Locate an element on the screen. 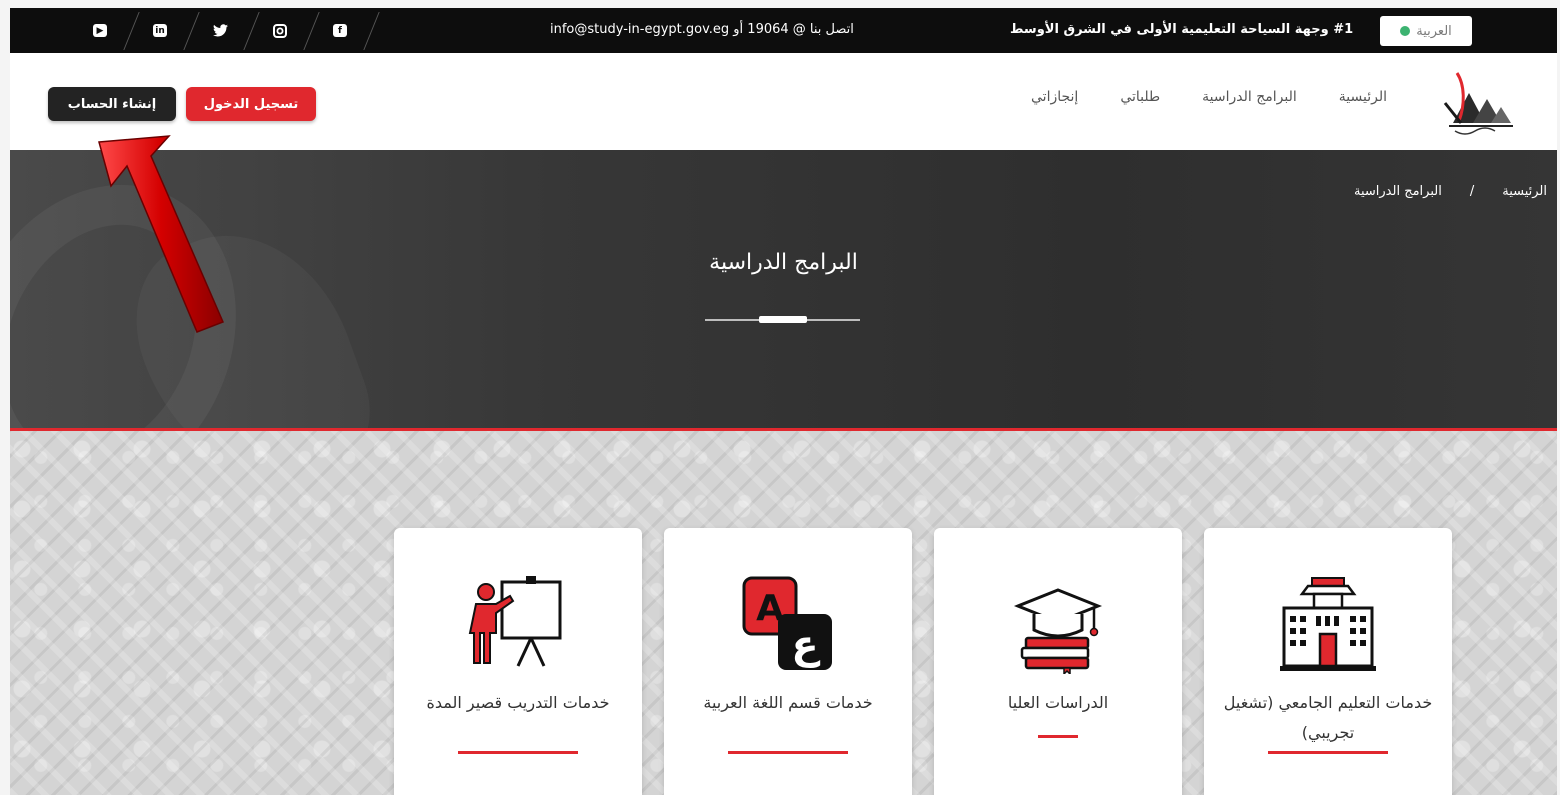 The height and width of the screenshot is (795, 1560). program-card-arabic-language: A ع خدمات قسم اللغة العربية is located at coordinates (788, 661).